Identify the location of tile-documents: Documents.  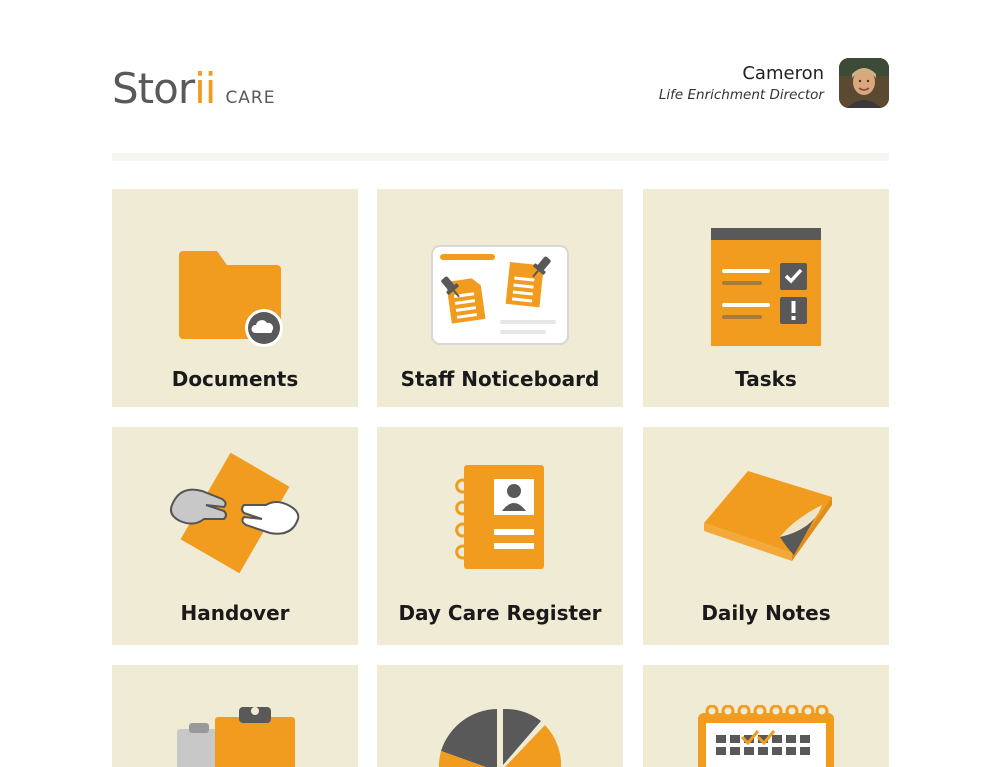
(235, 298).